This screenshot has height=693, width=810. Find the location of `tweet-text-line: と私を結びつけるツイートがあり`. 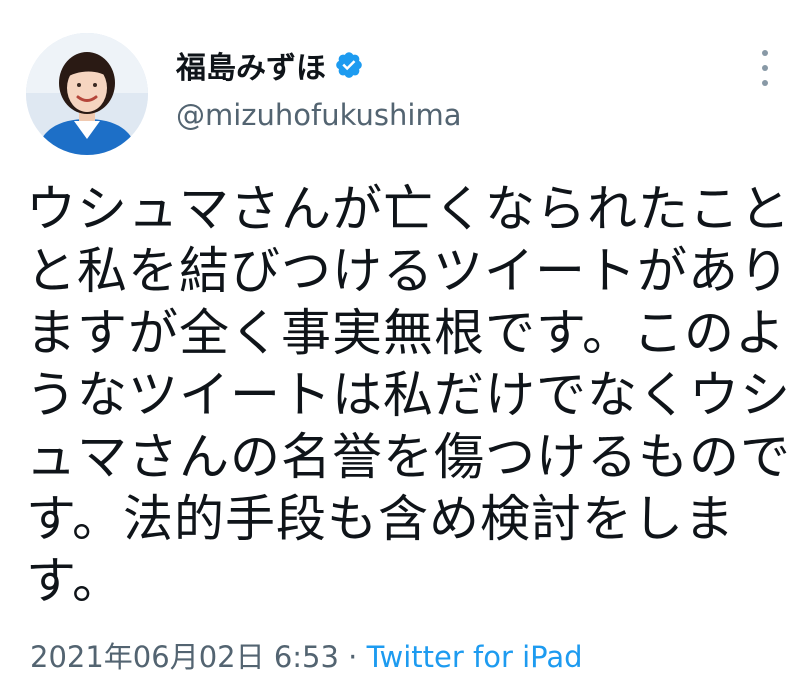

tweet-text-line: と私を結びつけるツイートがあり is located at coordinates (408, 271).